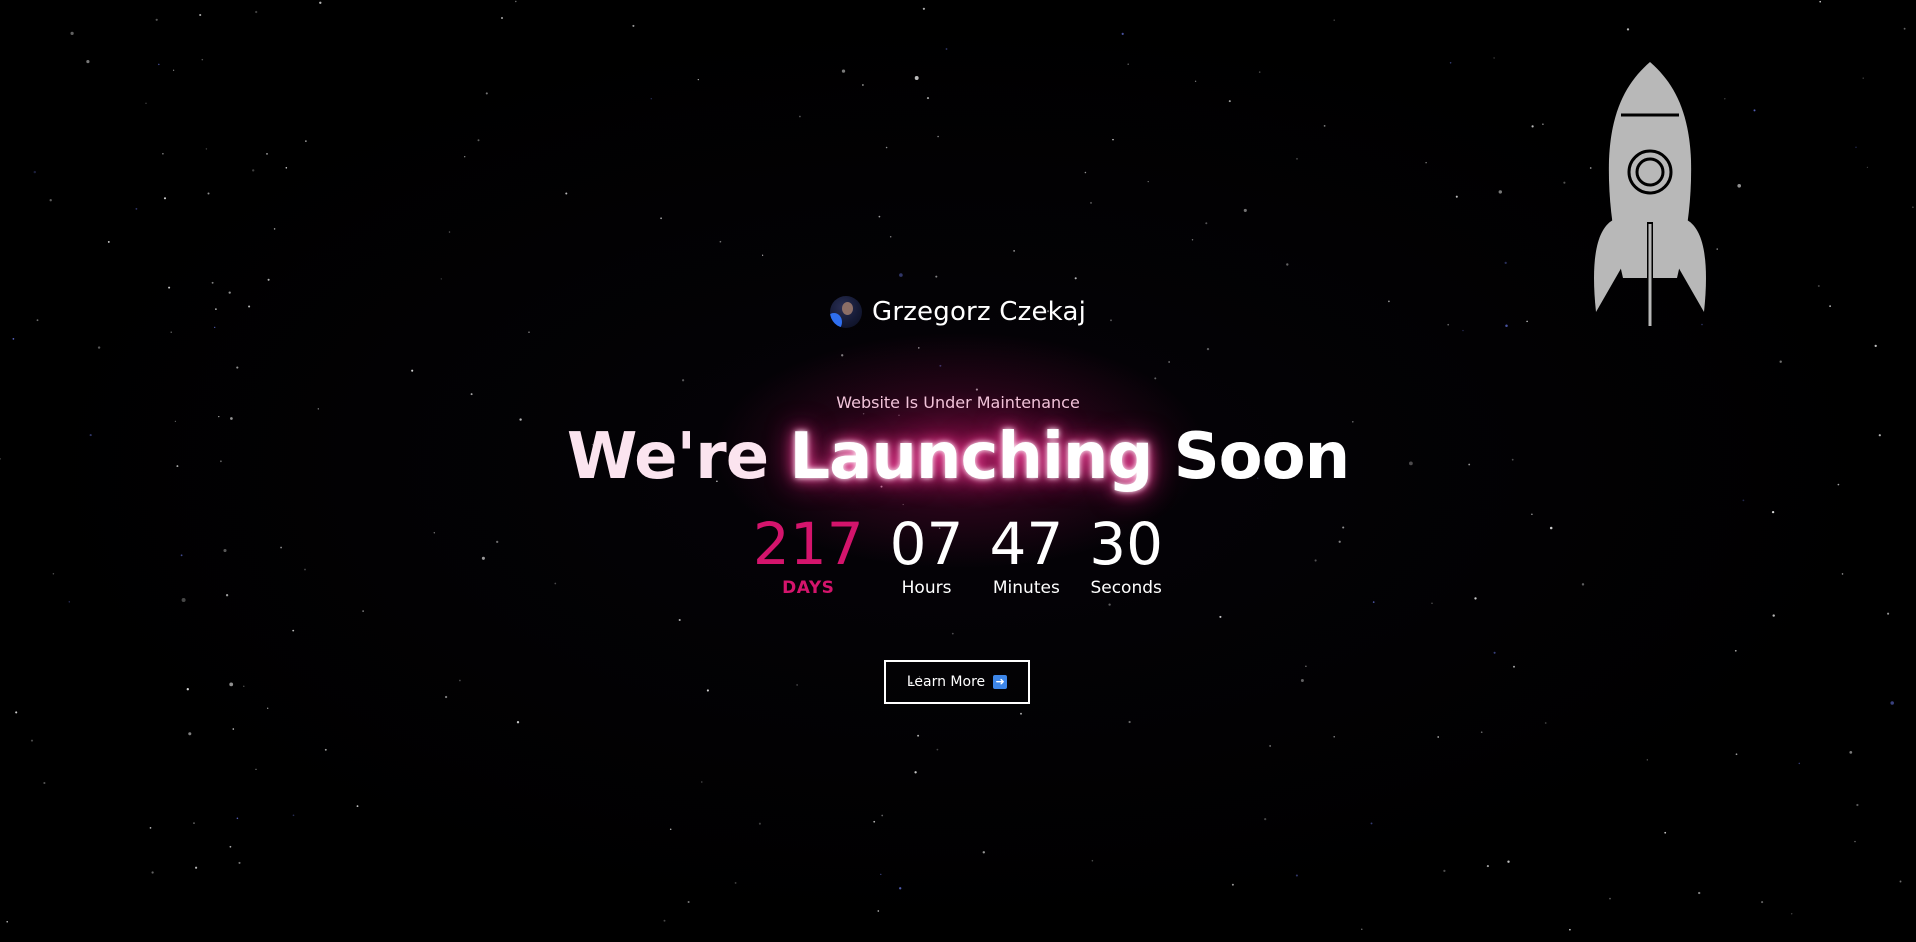  What do you see at coordinates (926, 544) in the screenshot?
I see `hours-value: 07` at bounding box center [926, 544].